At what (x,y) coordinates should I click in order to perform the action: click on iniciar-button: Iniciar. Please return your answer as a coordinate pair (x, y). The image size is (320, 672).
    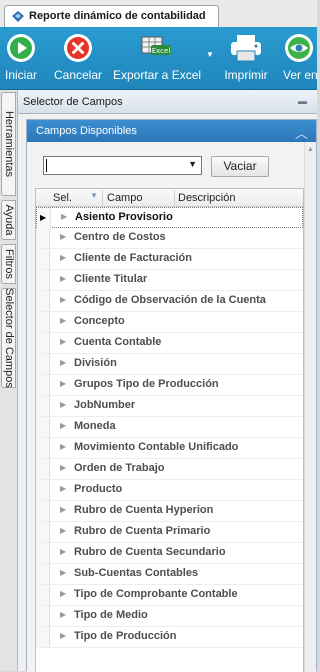
    Looking at the image, I should click on (21, 58).